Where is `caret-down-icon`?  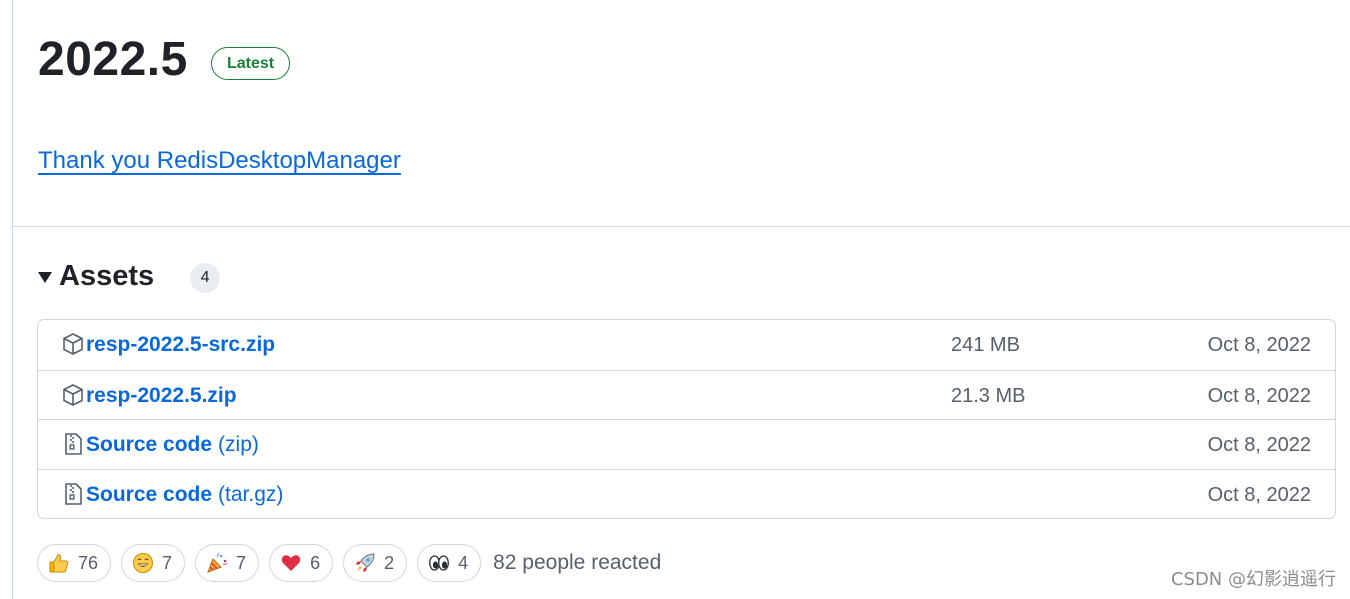 caret-down-icon is located at coordinates (45, 277).